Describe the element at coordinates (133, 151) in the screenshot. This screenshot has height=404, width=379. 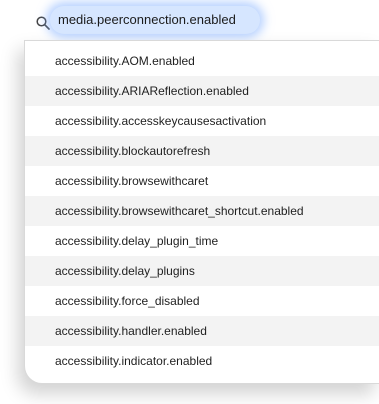
I see `result-label: accessibility.blockautorefresh` at that location.